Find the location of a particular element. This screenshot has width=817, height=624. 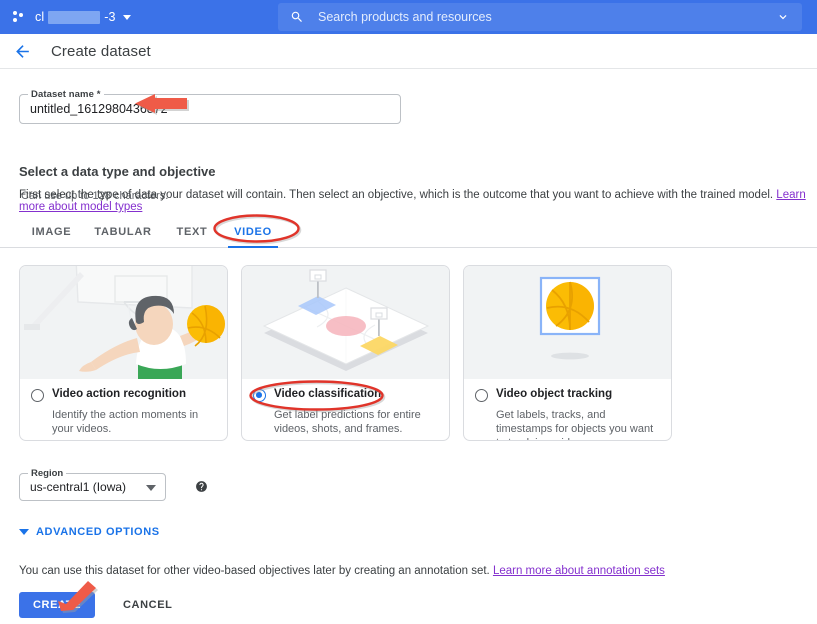

region-value: us-central1 (Iowa) is located at coordinates (78, 487).